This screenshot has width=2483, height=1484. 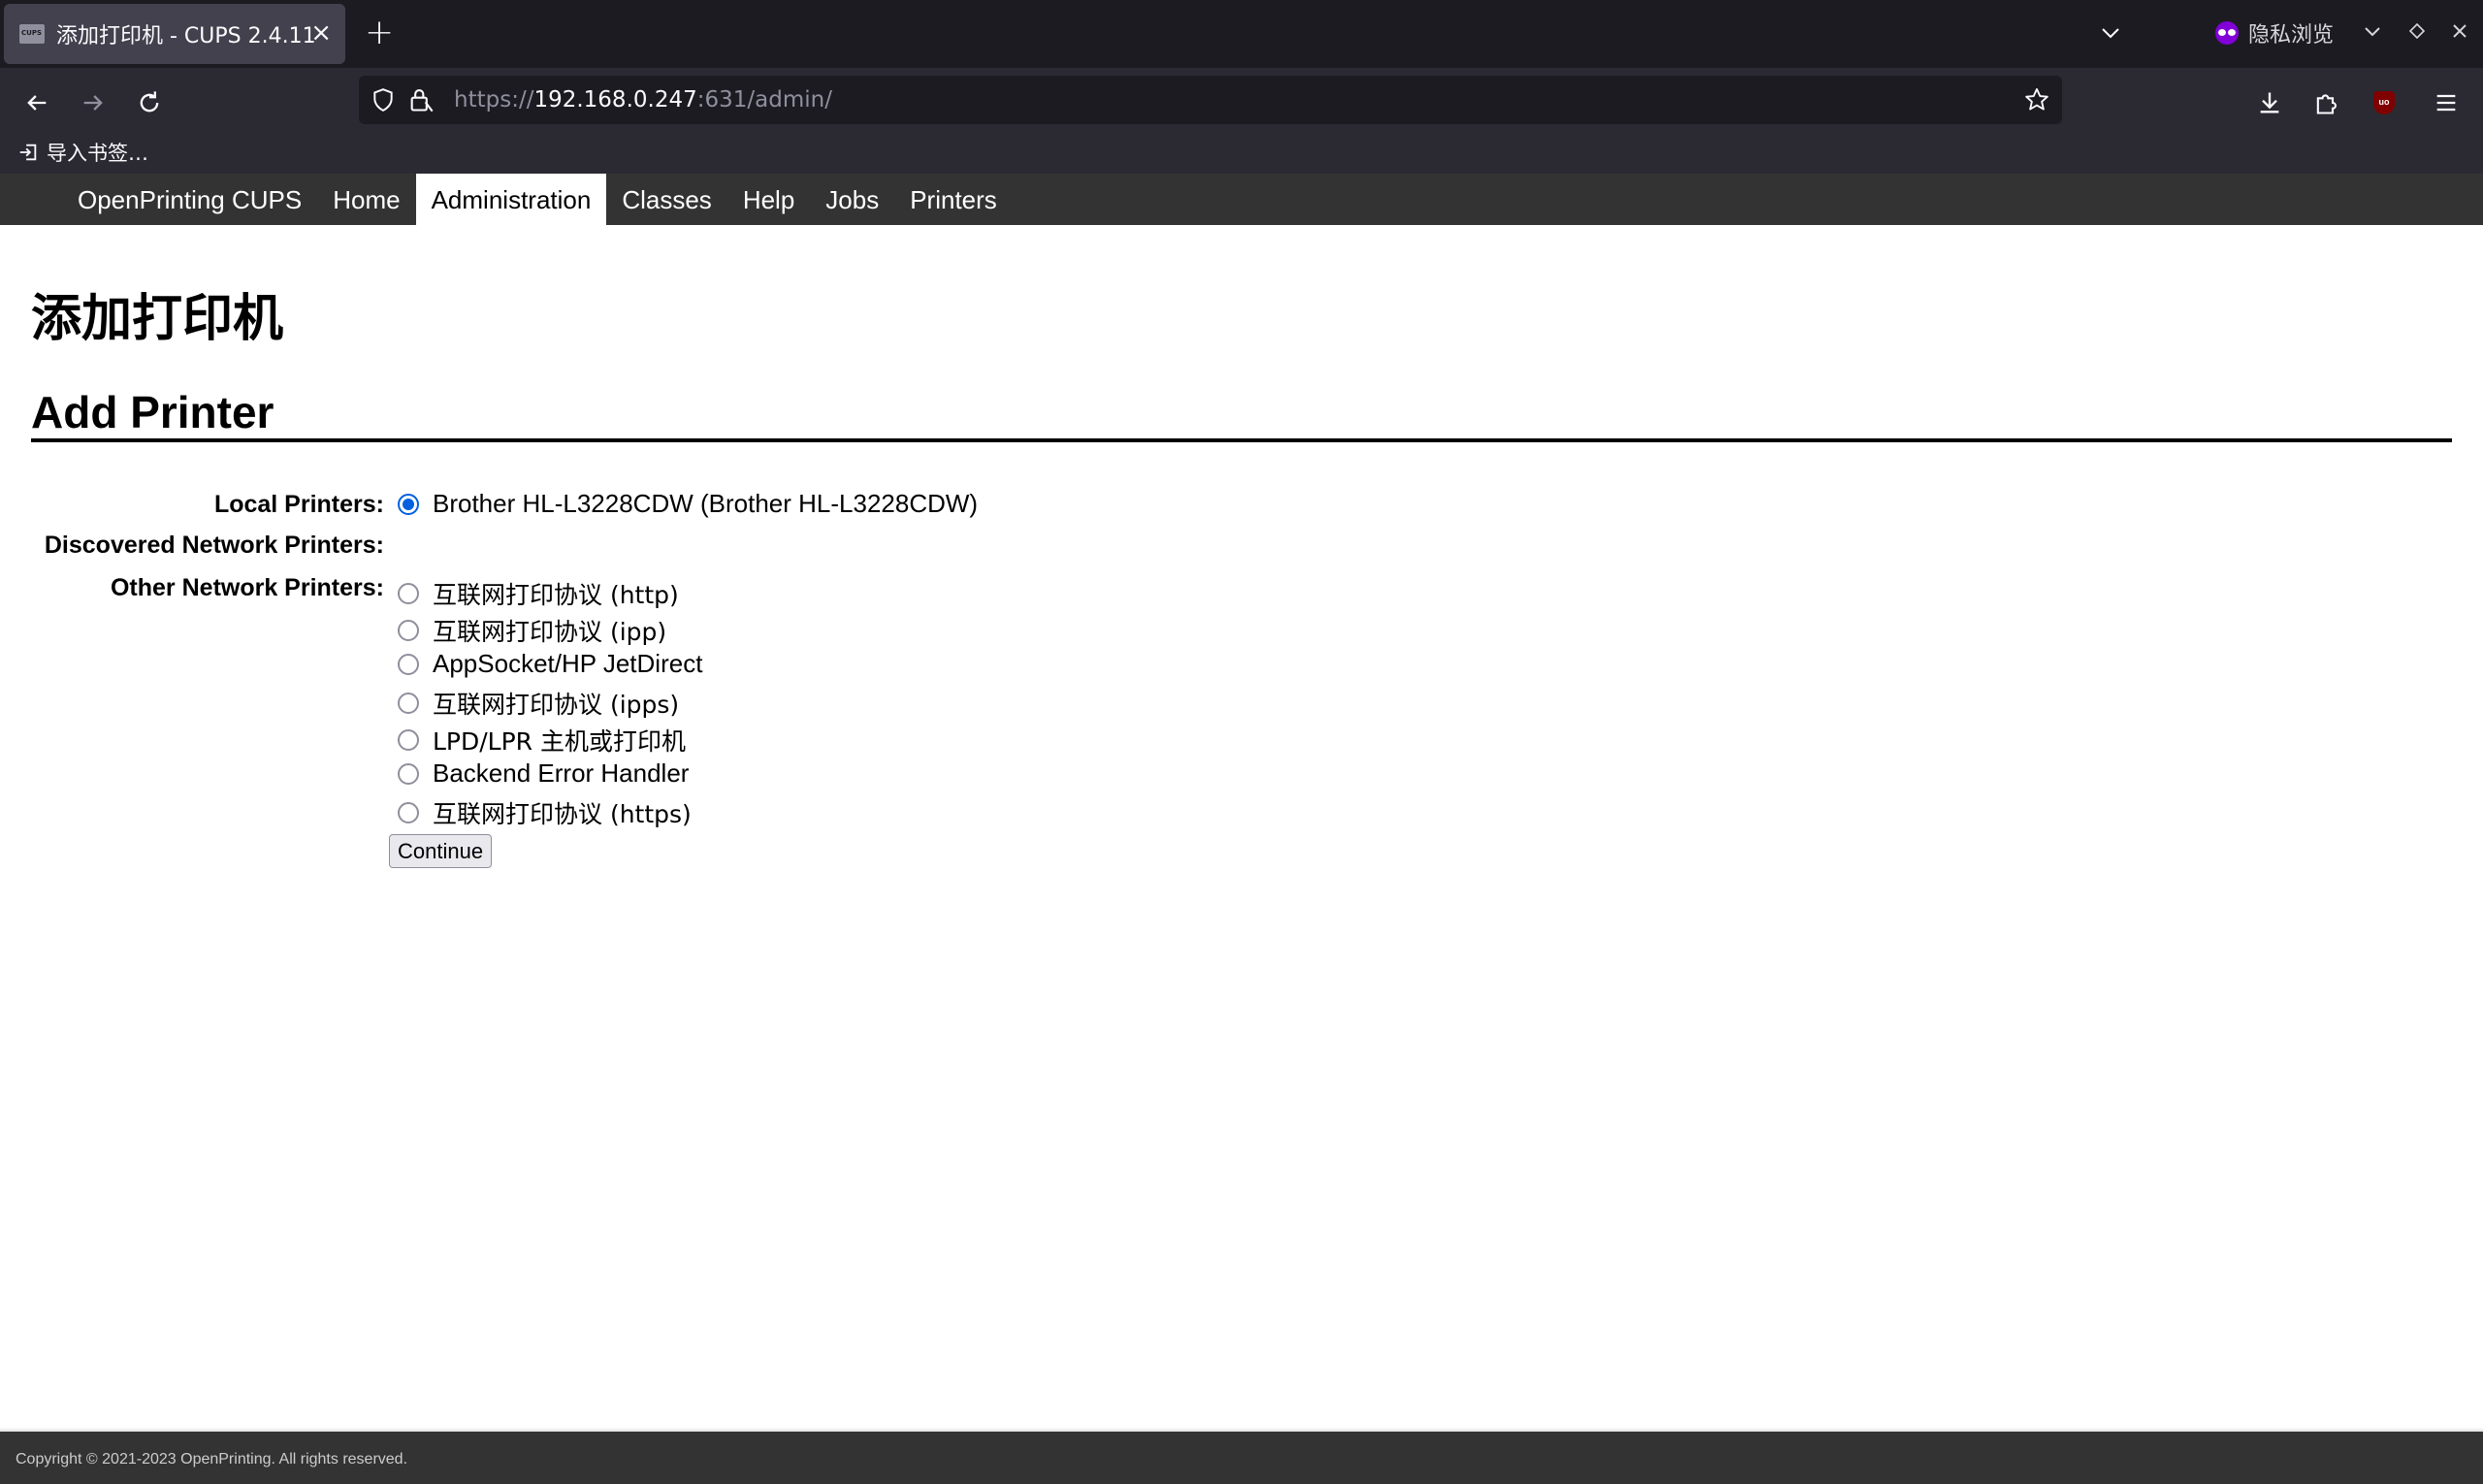 I want to click on lock-icon, so click(x=421, y=102).